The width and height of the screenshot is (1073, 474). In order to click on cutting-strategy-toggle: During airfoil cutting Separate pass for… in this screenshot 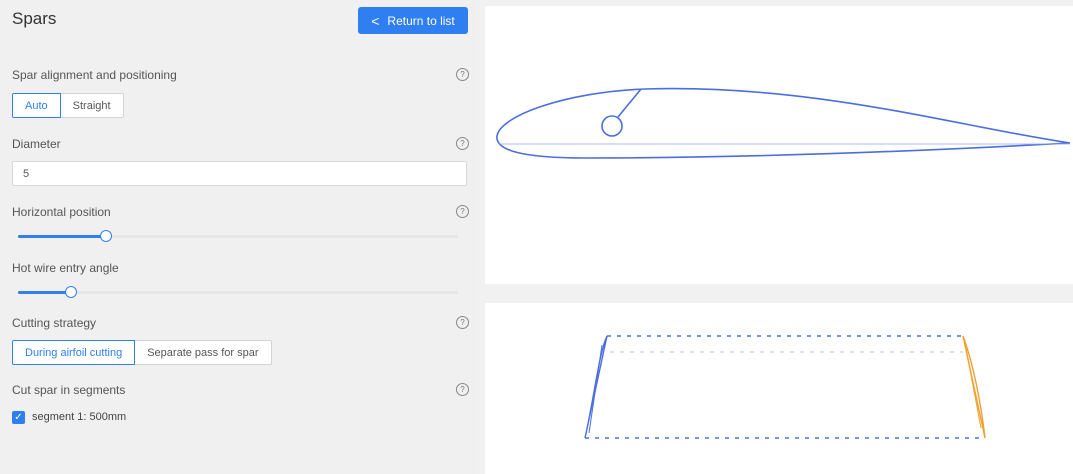, I will do `click(142, 352)`.